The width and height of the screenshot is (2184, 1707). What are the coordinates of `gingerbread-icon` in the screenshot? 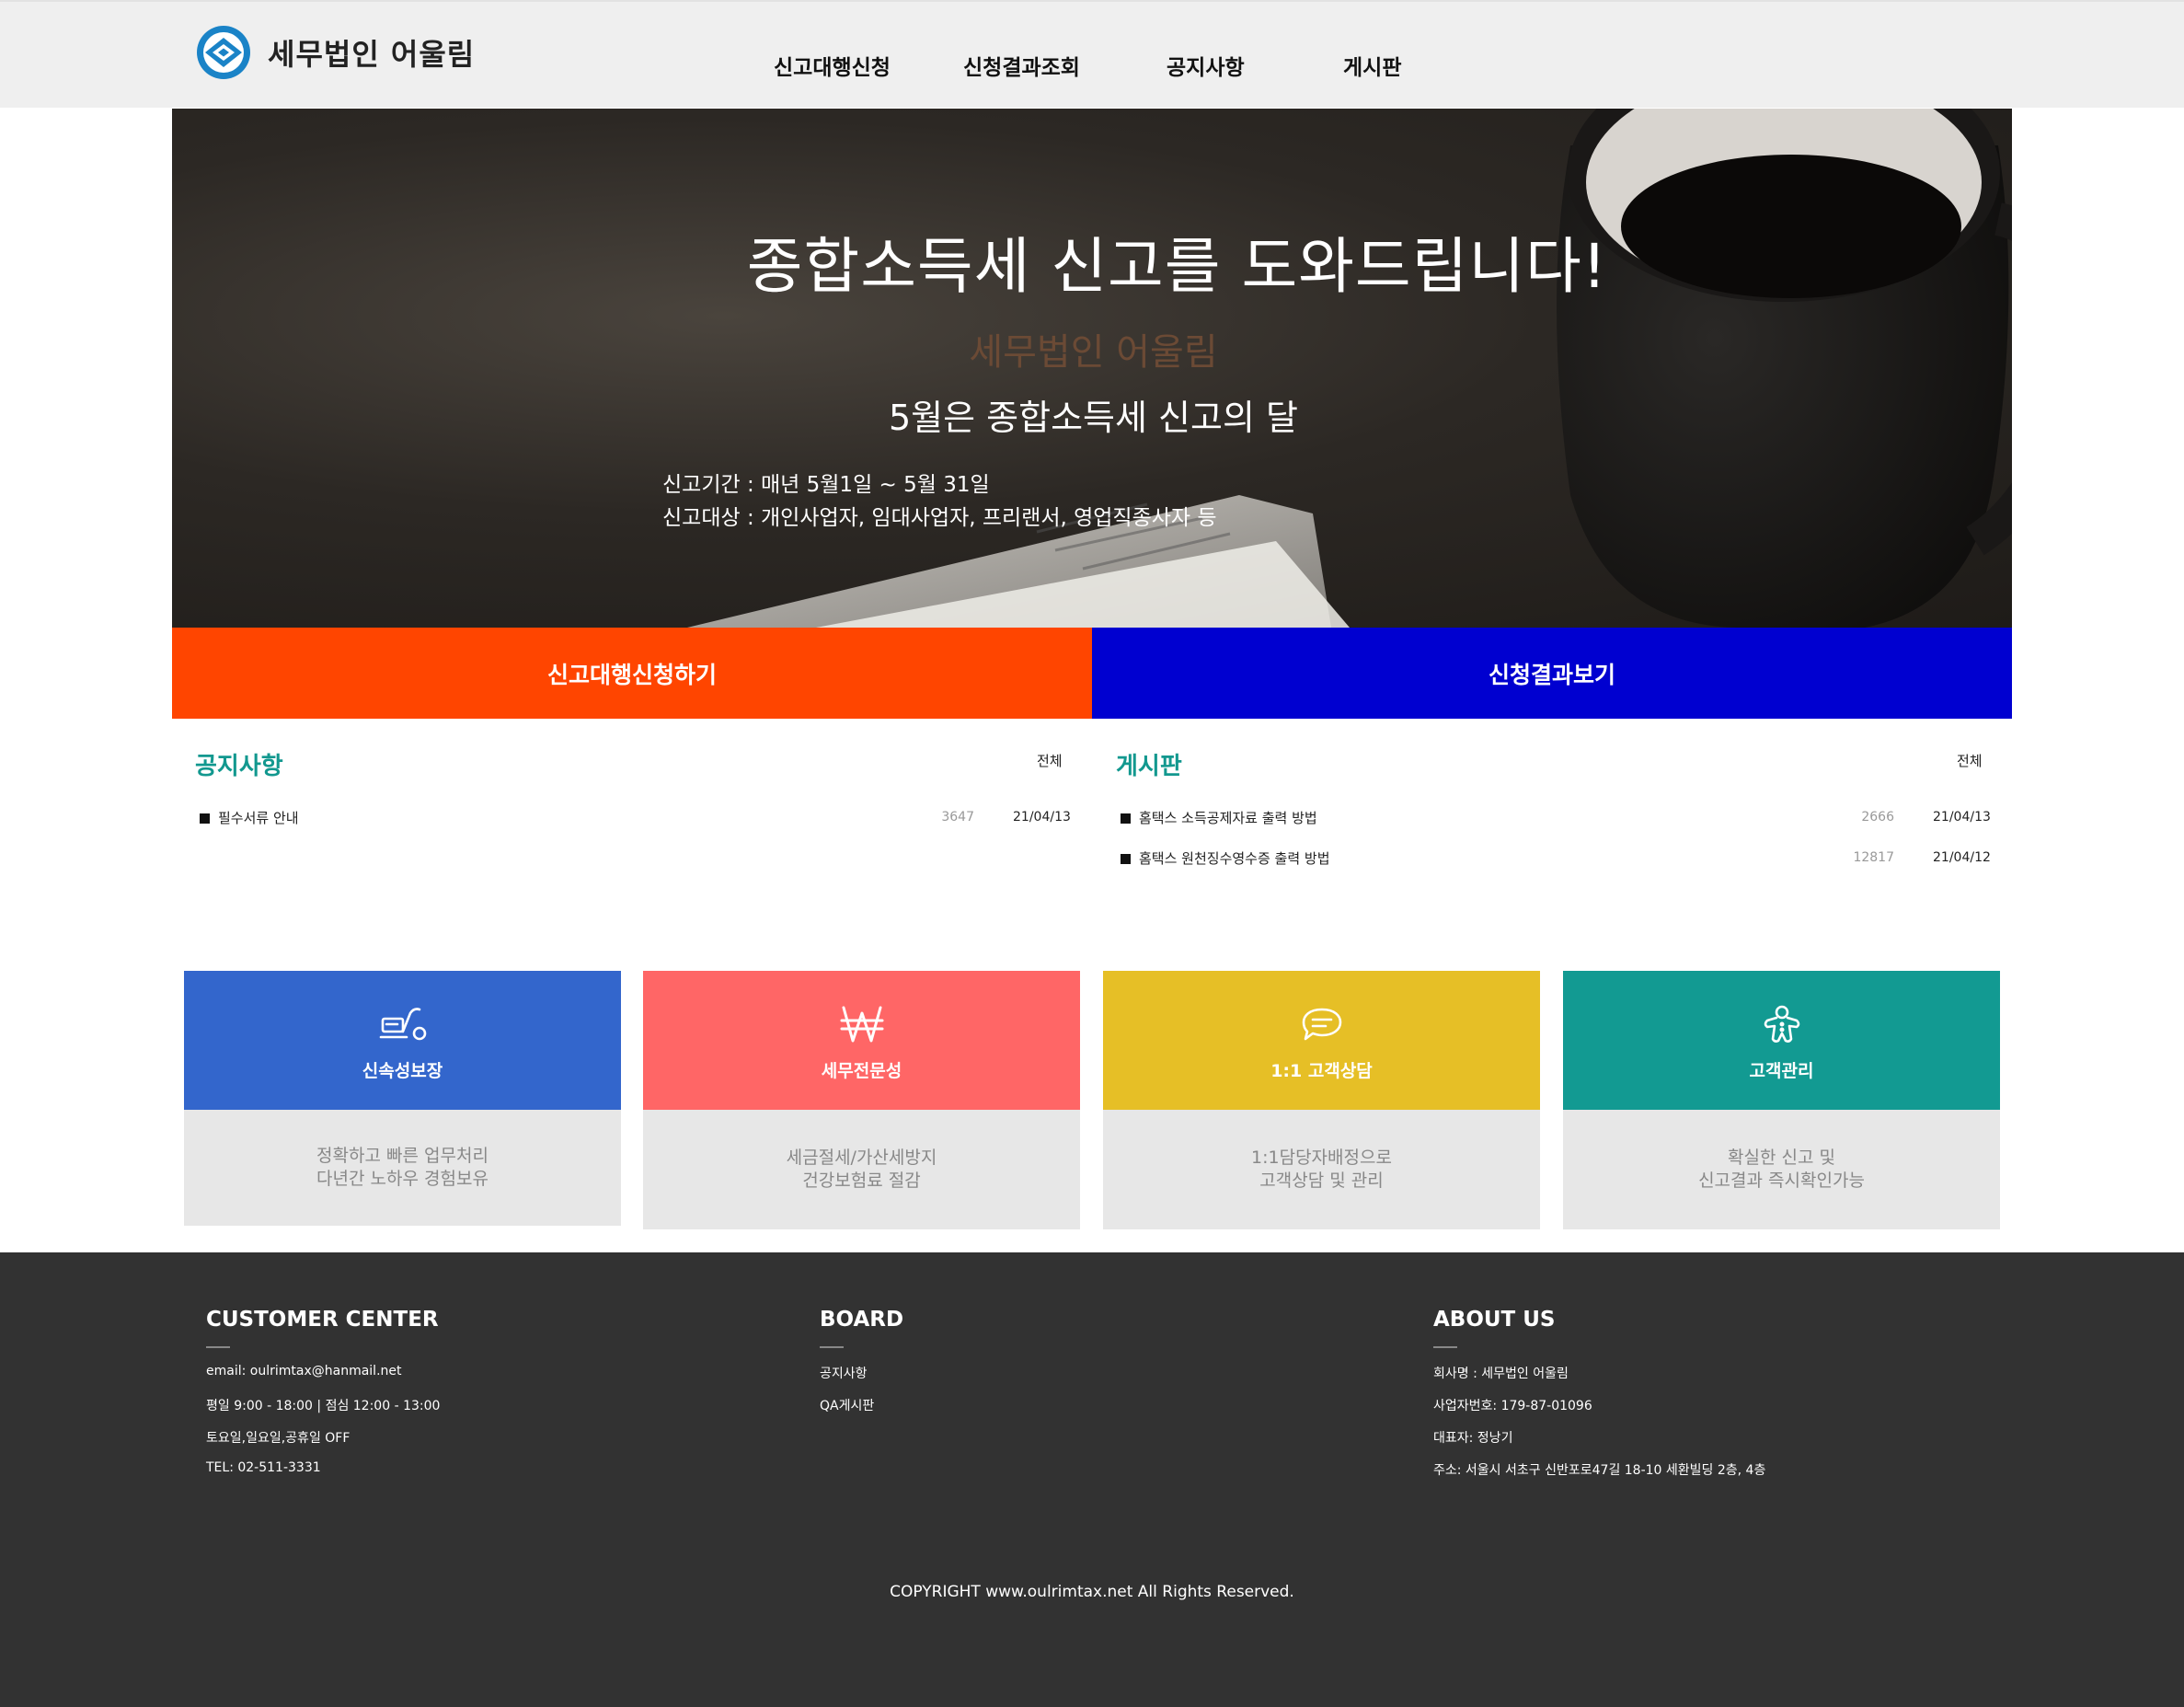 It's located at (1781, 1024).